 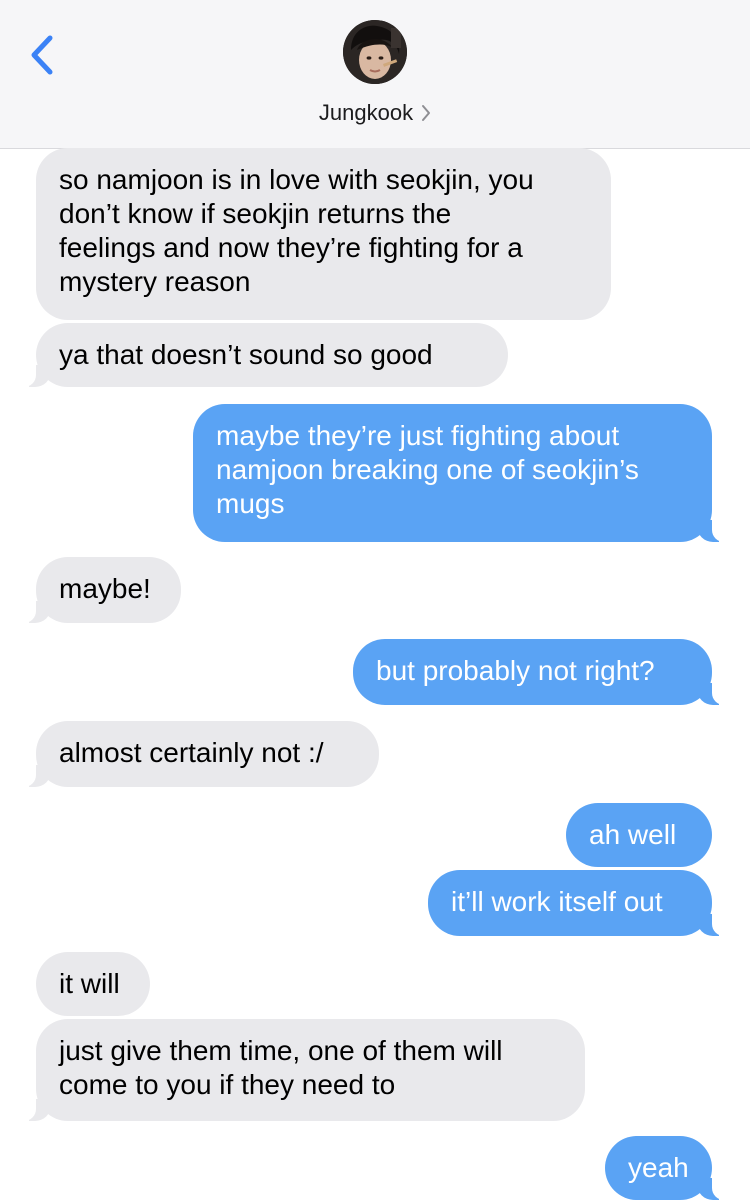 I want to click on conversation-header: Jungkook, so click(x=375, y=74).